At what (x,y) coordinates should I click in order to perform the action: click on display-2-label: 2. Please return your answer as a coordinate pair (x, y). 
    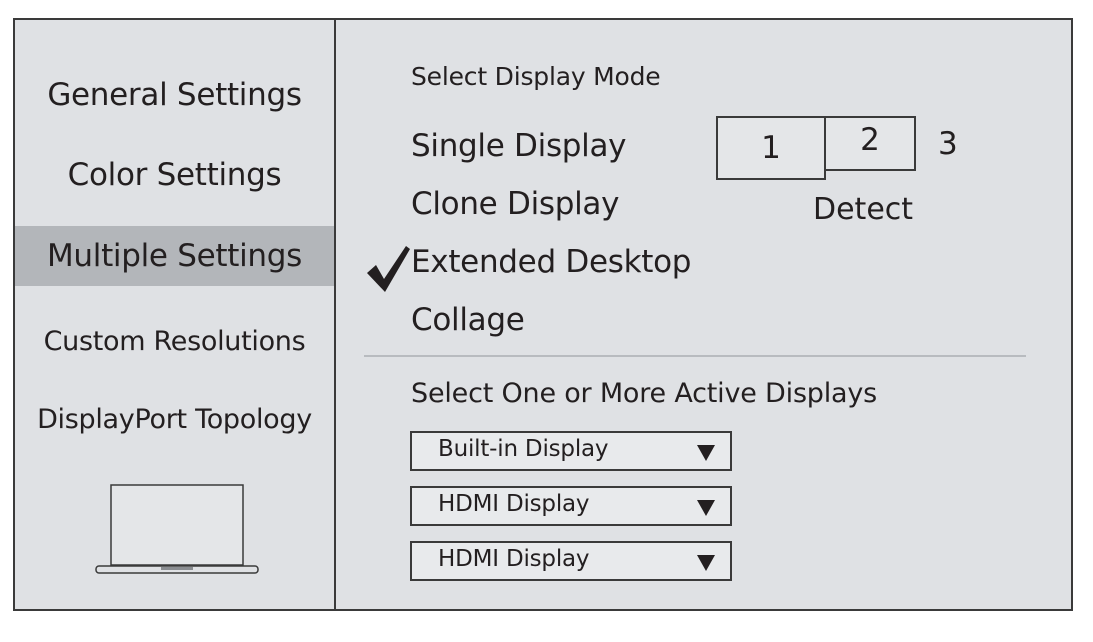
    Looking at the image, I should click on (870, 140).